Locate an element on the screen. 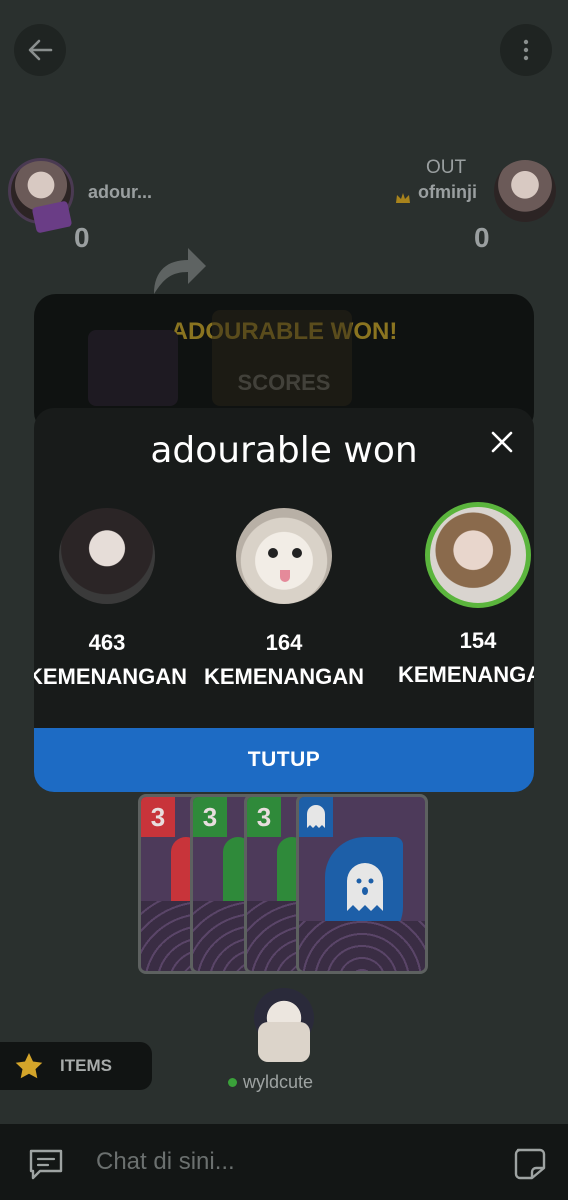  self-name: wyldcute is located at coordinates (278, 1082).